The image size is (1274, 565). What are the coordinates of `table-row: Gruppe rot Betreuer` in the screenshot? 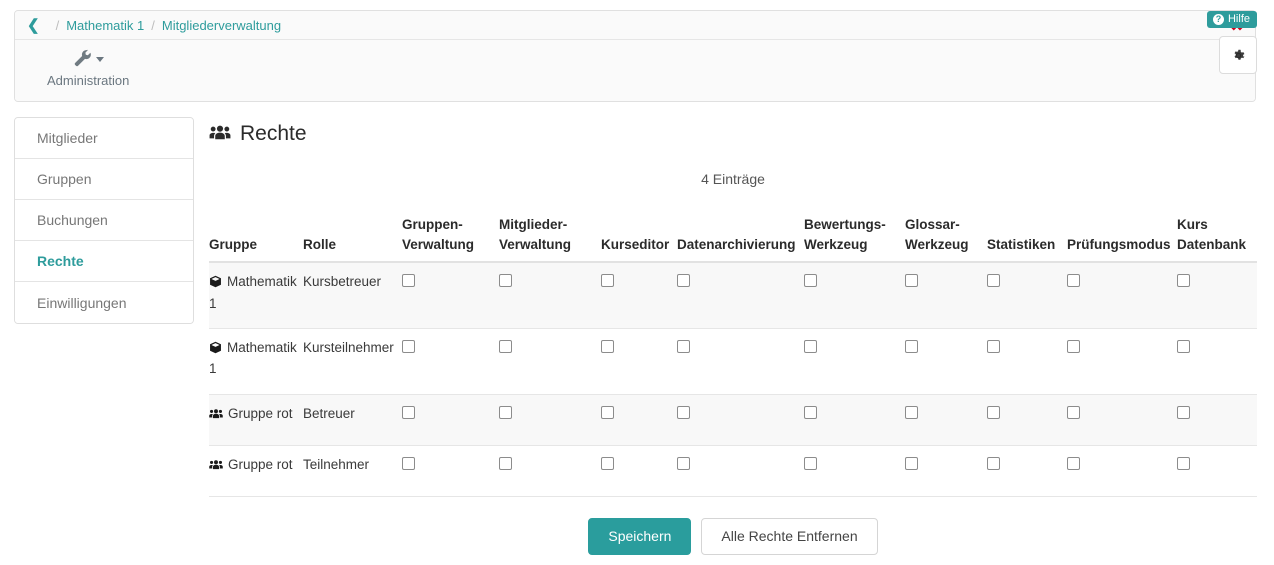 It's located at (733, 420).